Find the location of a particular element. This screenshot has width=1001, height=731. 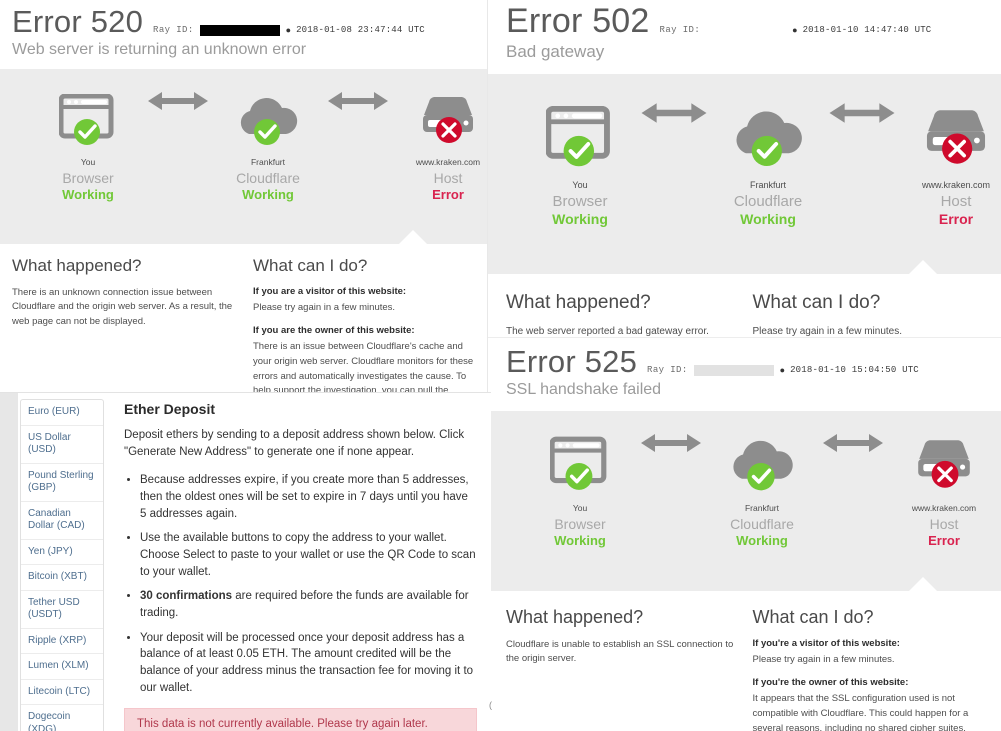

currency-list-item: Canadian Dollar (CAD) is located at coordinates (62, 521).